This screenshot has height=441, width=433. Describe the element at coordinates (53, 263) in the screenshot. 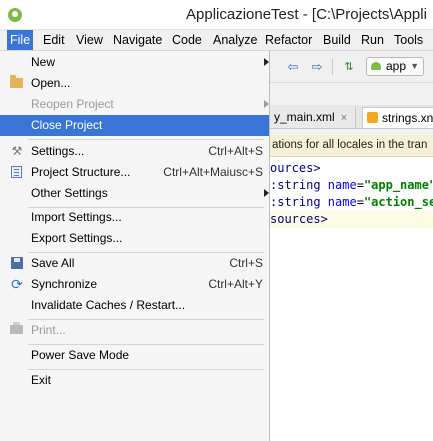

I see `menu-item-label: Save All` at that location.